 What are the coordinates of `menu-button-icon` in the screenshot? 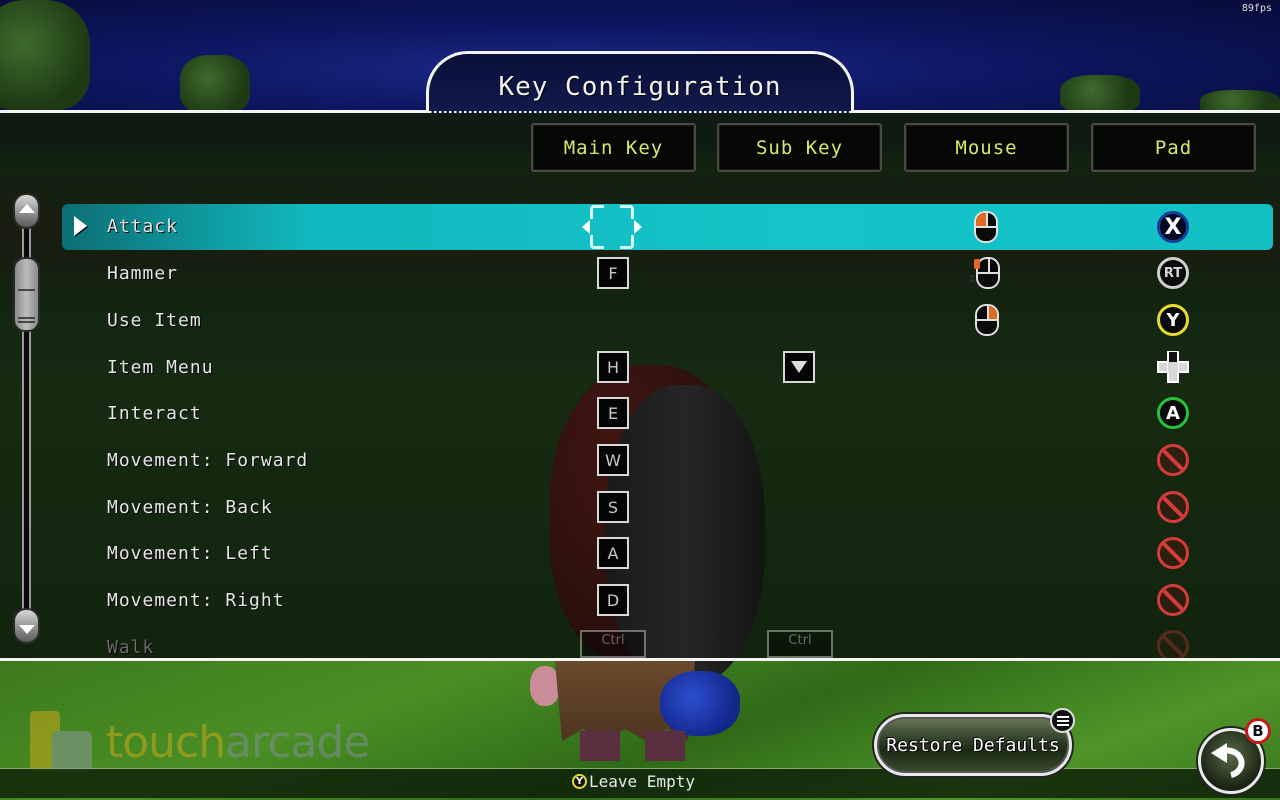 It's located at (1062, 720).